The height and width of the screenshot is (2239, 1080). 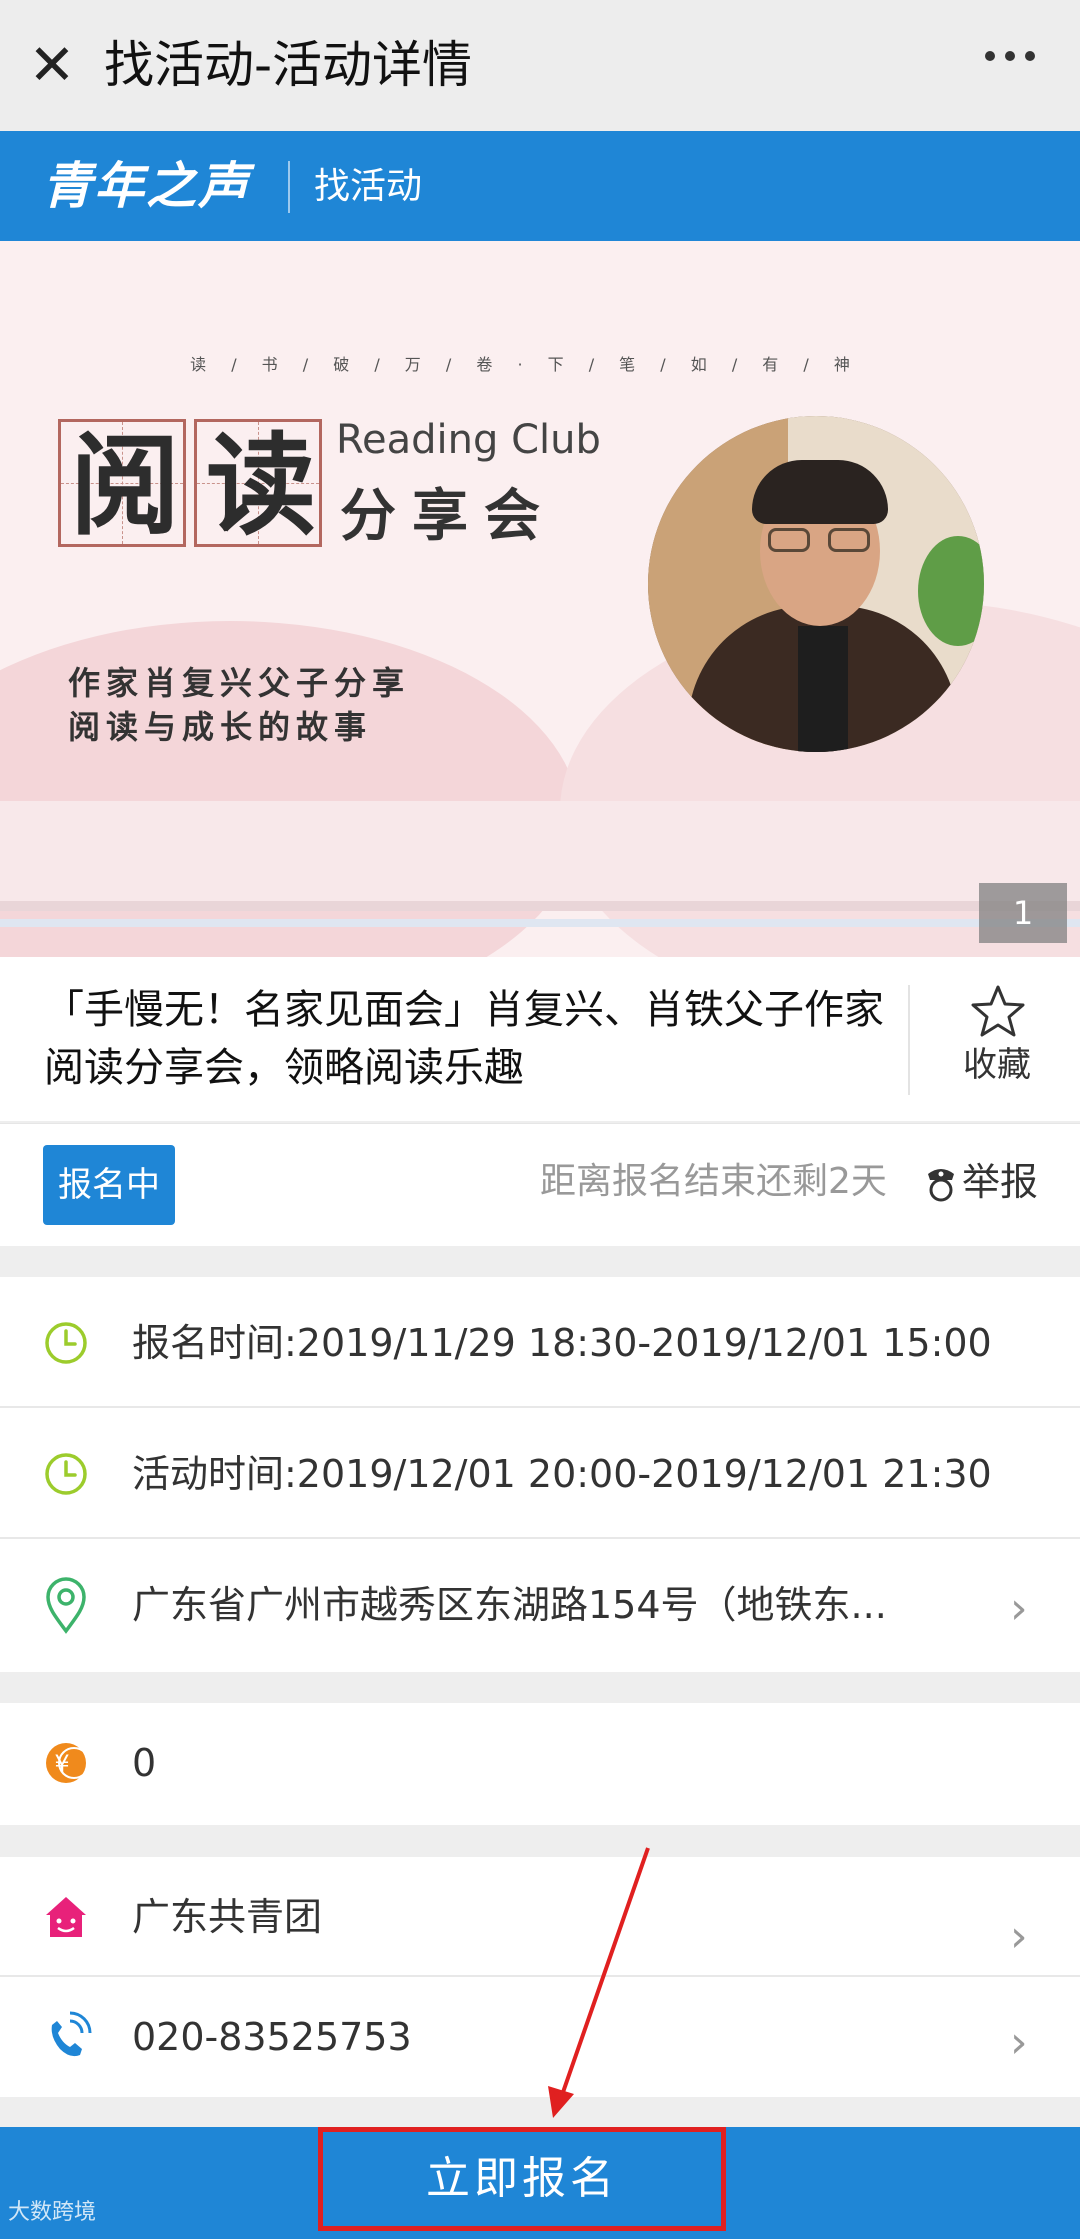 I want to click on signup-button: 立即报名, so click(x=522, y=2179).